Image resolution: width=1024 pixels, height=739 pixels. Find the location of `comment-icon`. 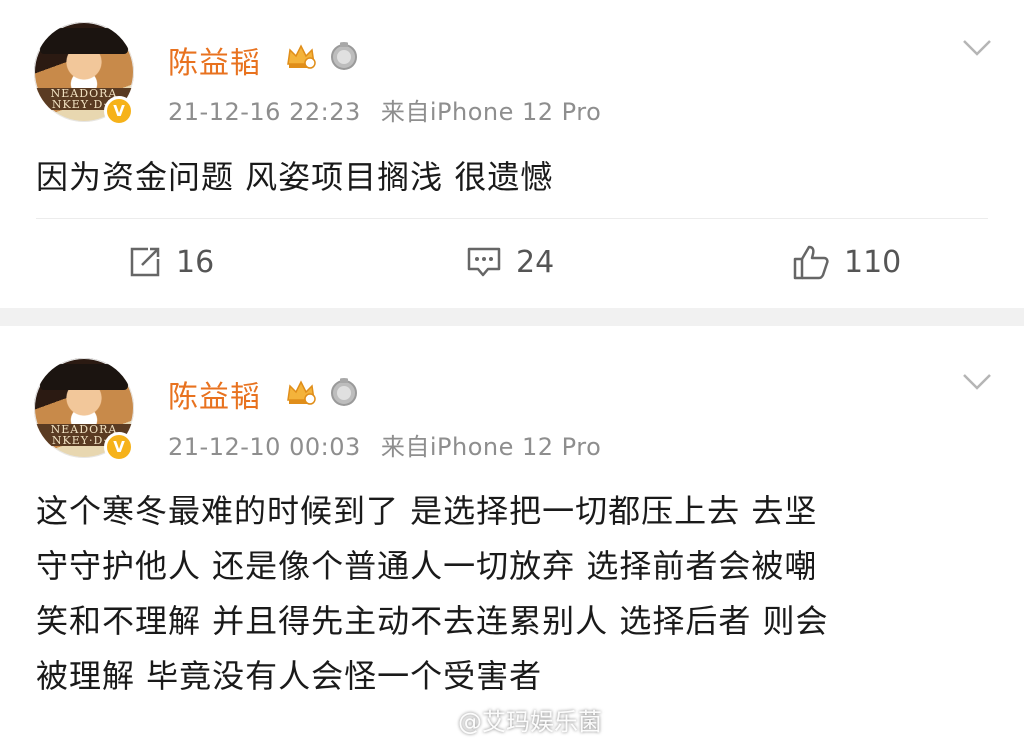

comment-icon is located at coordinates (484, 262).